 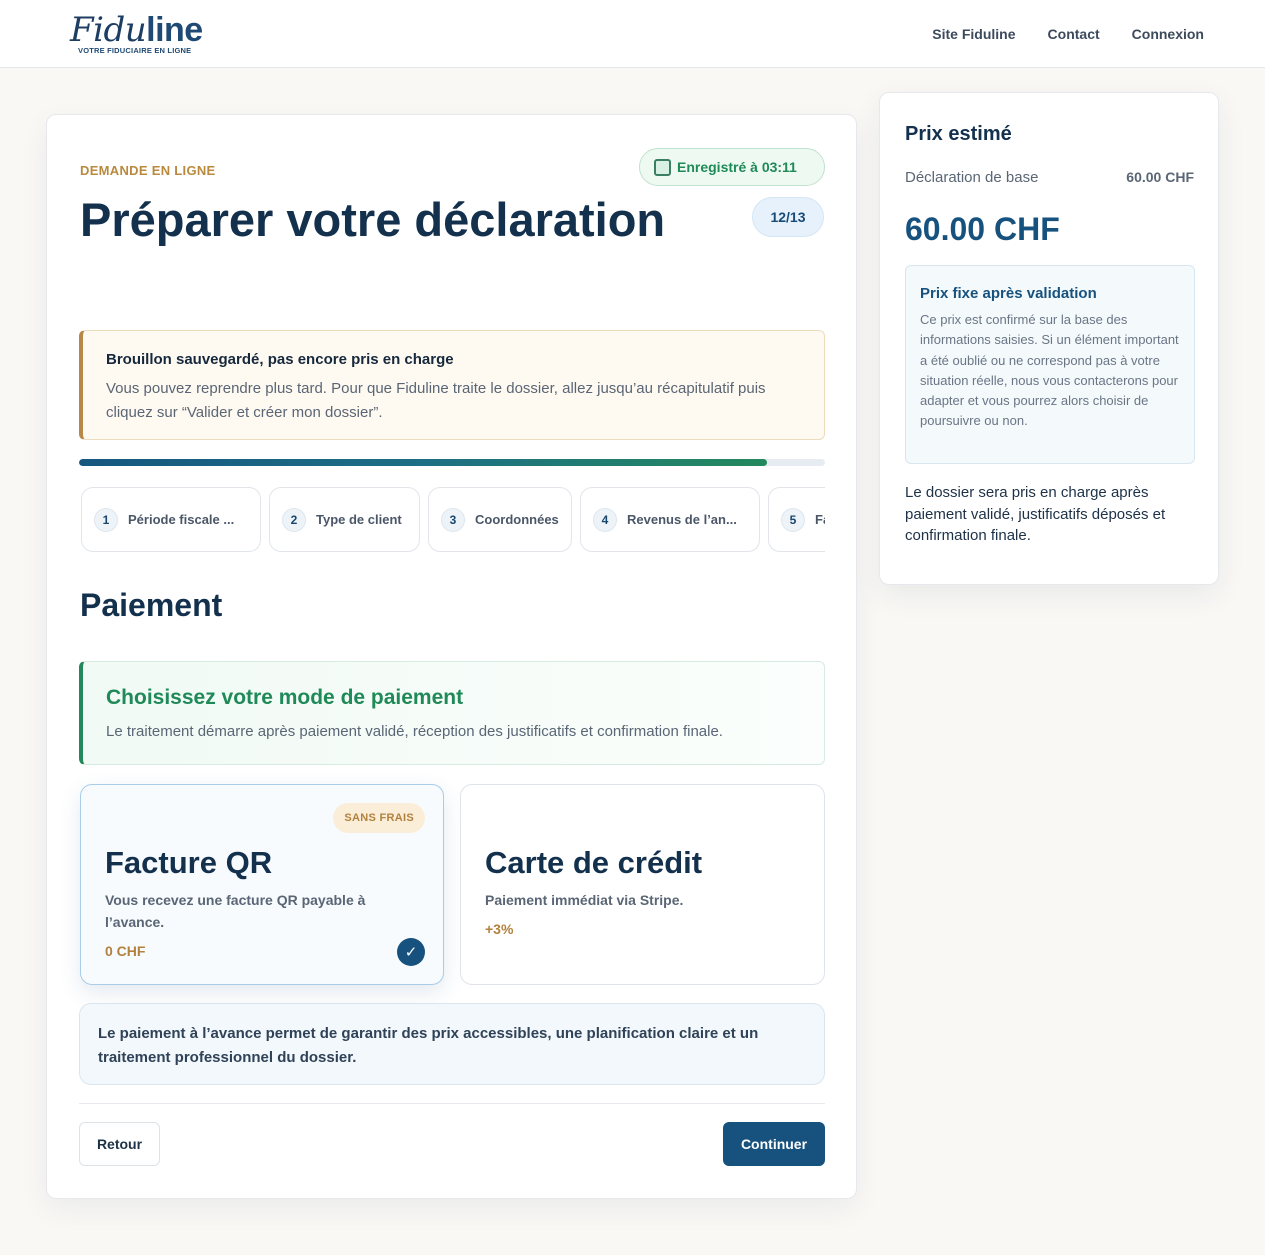 I want to click on saved-status-badge: Enregistré à 03:11, so click(x=732, y=167).